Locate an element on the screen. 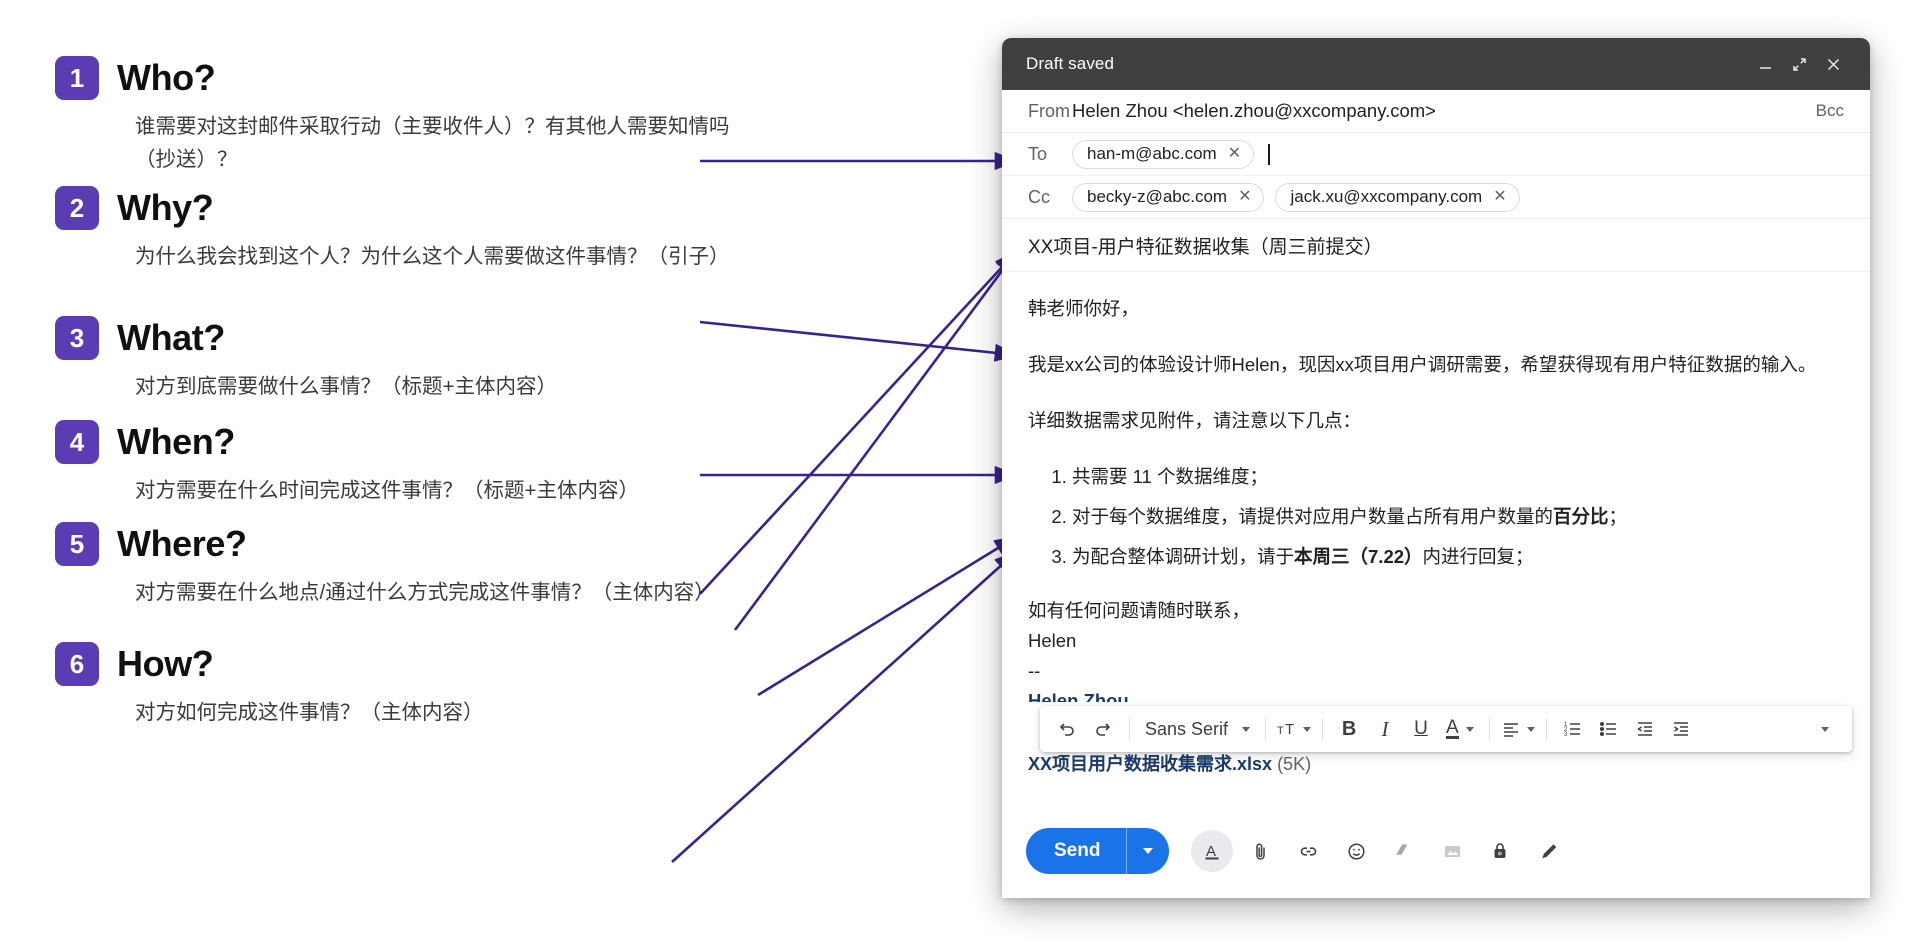 The height and width of the screenshot is (949, 1920). cc-chip: jack.xu@xxcompany.com ✕ is located at coordinates (1397, 197).